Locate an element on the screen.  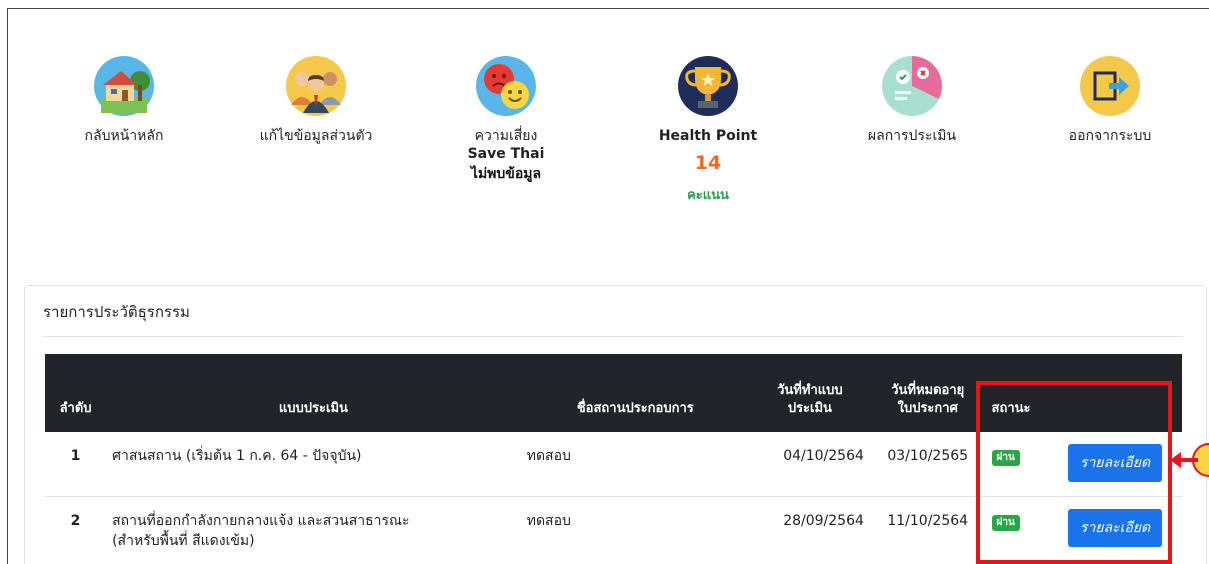
row-date-done: 04/10/2564 is located at coordinates (809, 464).